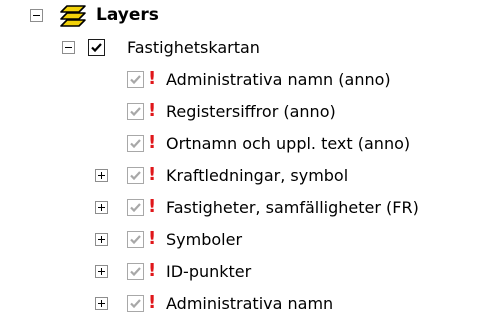 Image resolution: width=490 pixels, height=327 pixels. What do you see at coordinates (36, 15) in the screenshot?
I see `collapse-layers-button` at bounding box center [36, 15].